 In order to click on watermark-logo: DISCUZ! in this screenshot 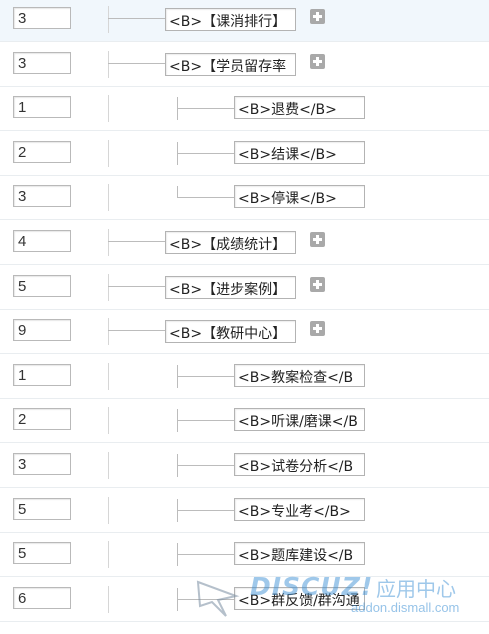, I will do `click(312, 586)`.